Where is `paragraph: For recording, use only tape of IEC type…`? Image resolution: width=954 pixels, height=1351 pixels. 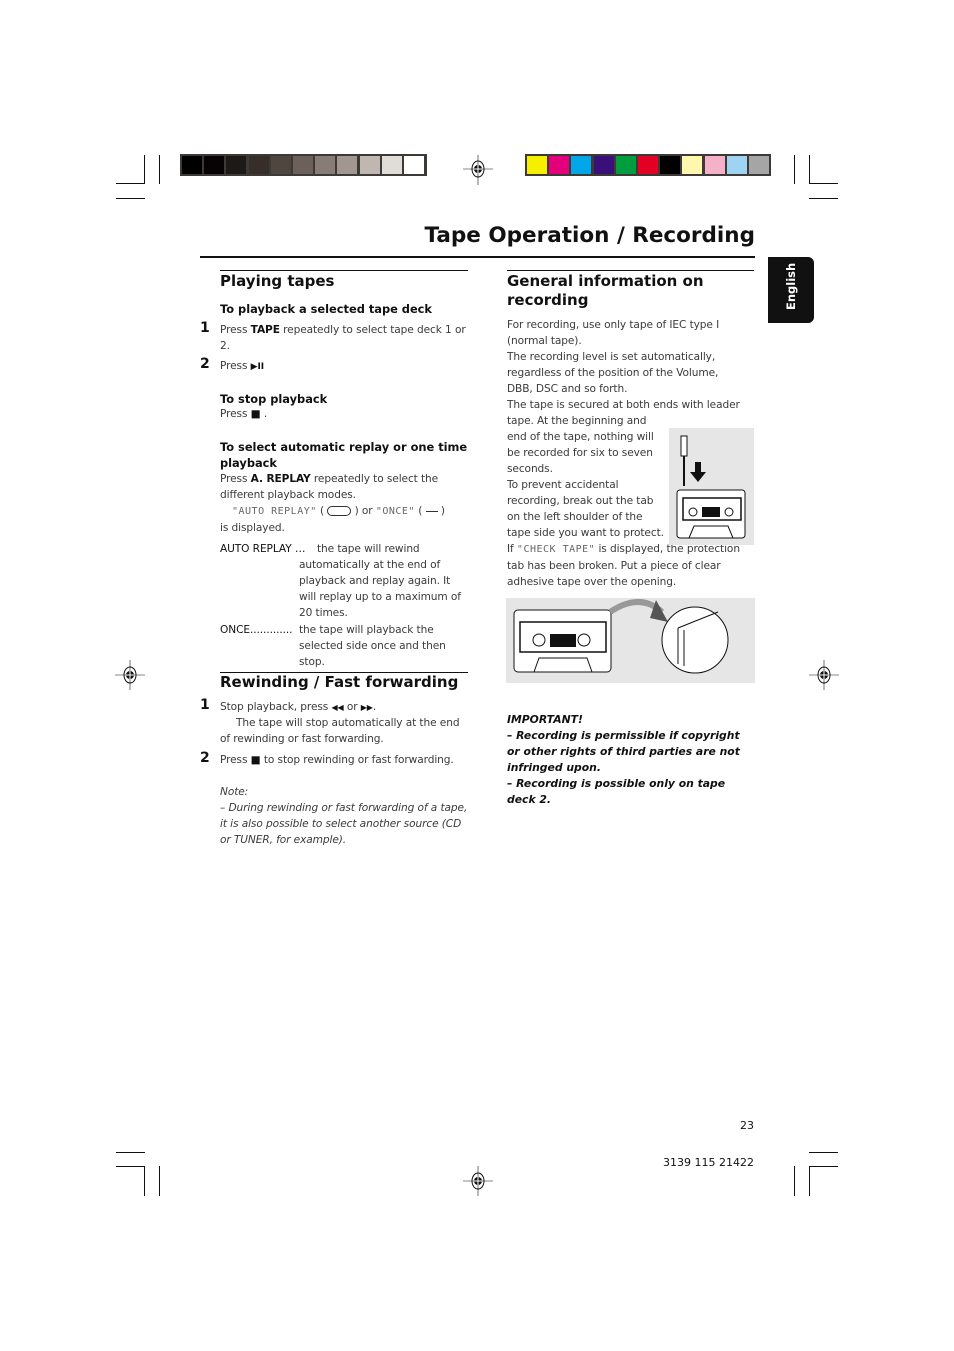 paragraph: For recording, use only tape of IEC type… is located at coordinates (613, 333).